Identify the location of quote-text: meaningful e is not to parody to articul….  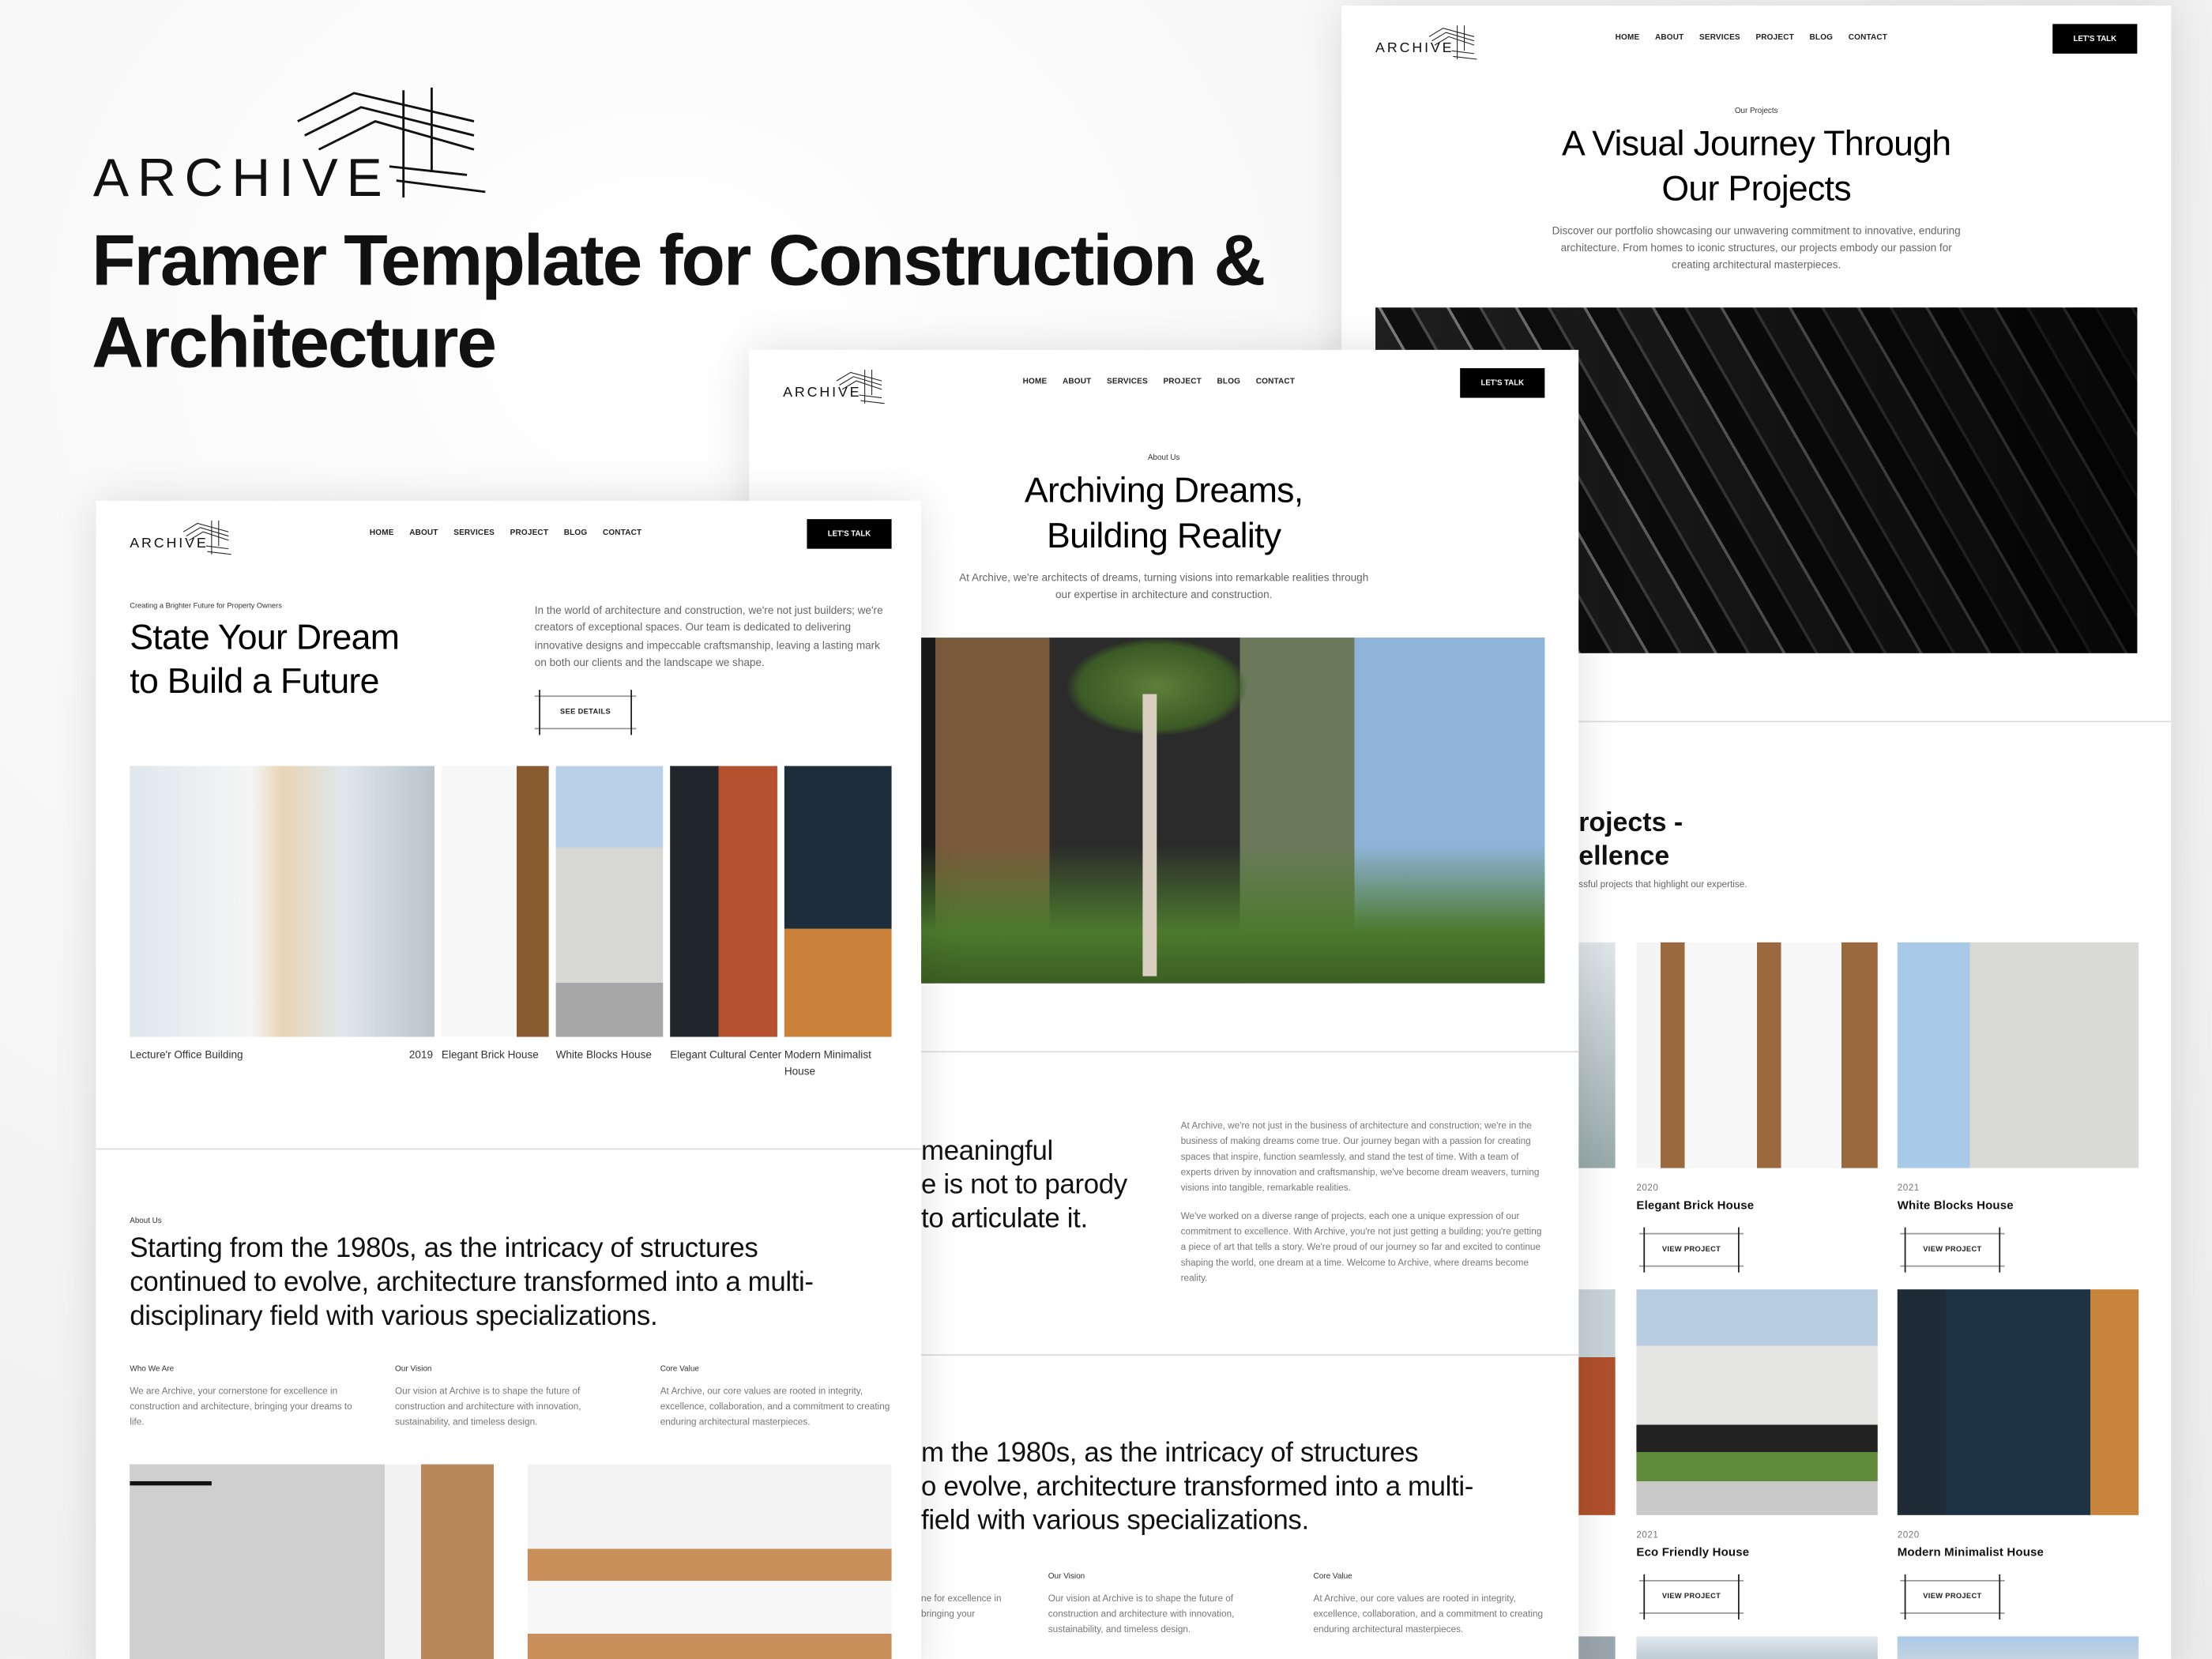
(1024, 1185).